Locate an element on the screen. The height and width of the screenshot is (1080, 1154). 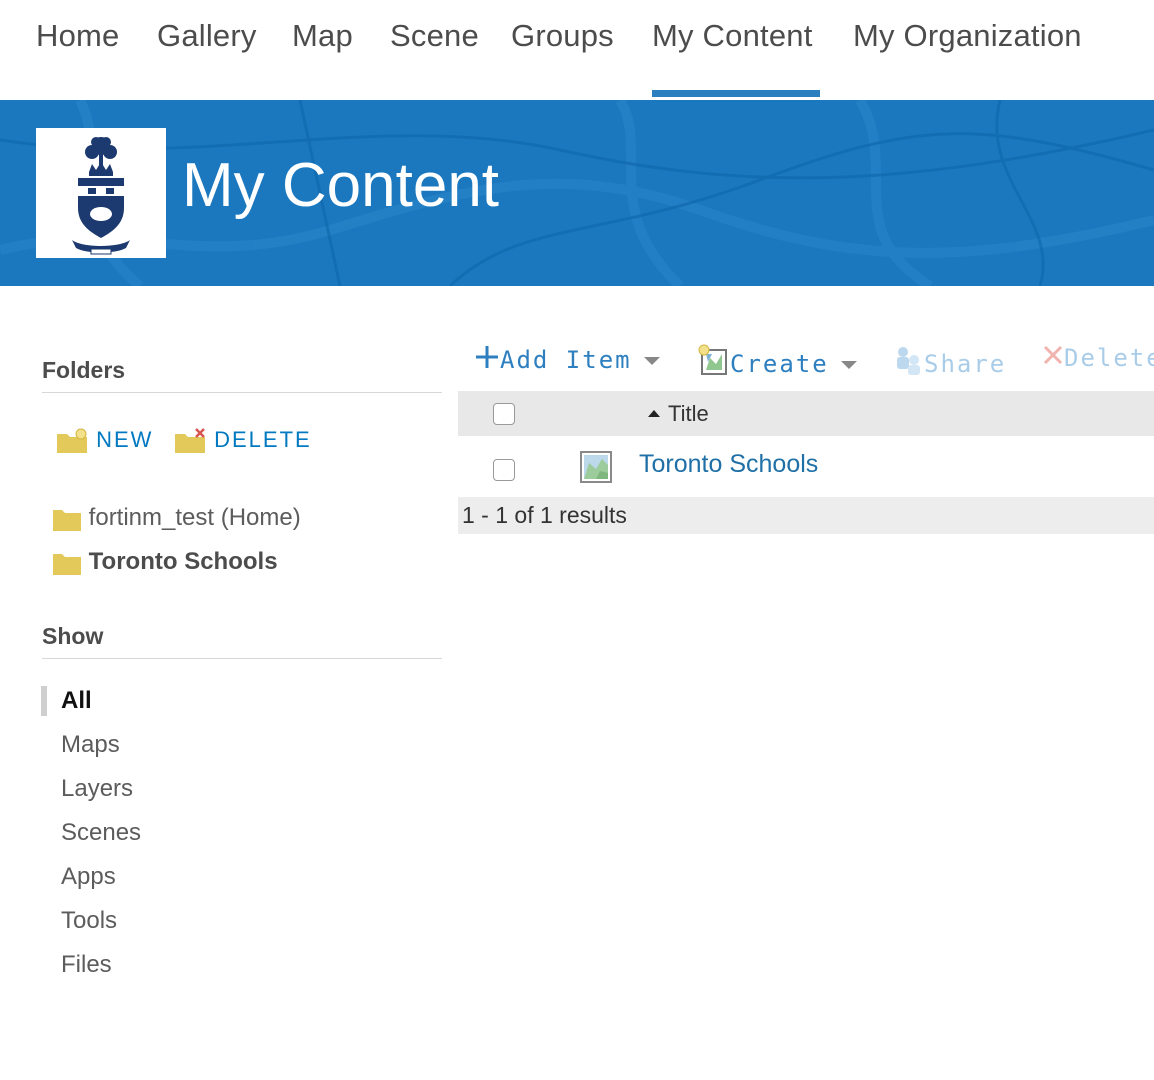
nav-active-indicator is located at coordinates (736, 93).